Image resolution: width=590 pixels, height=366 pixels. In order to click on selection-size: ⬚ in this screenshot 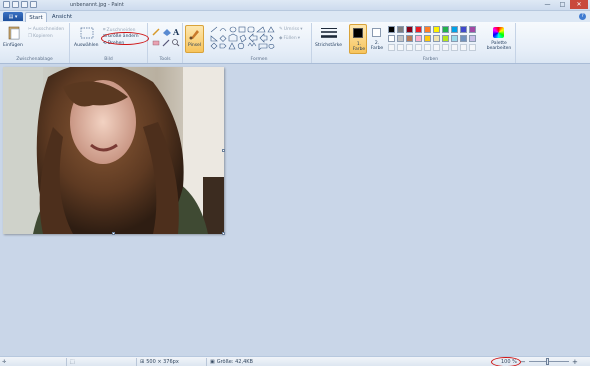, I will do `click(72, 362)`.